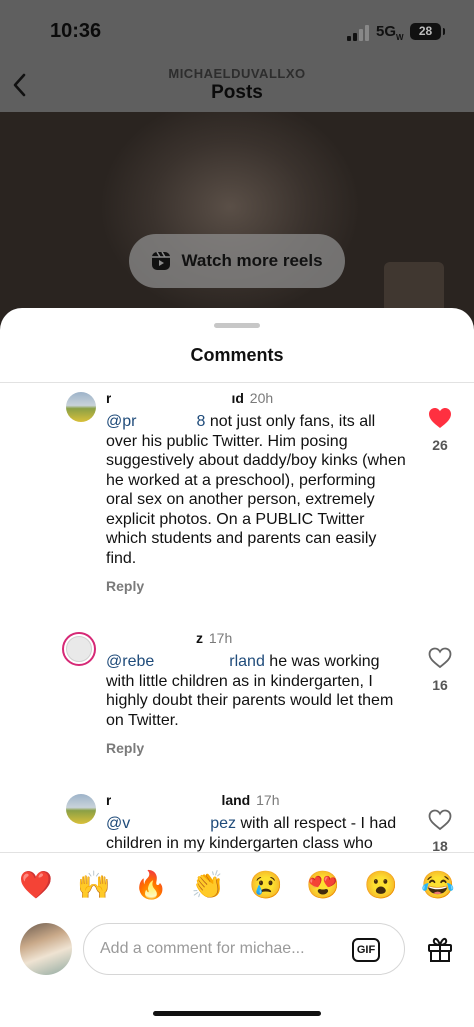 The height and width of the screenshot is (1027, 474). I want to click on divider, so click(237, 382).